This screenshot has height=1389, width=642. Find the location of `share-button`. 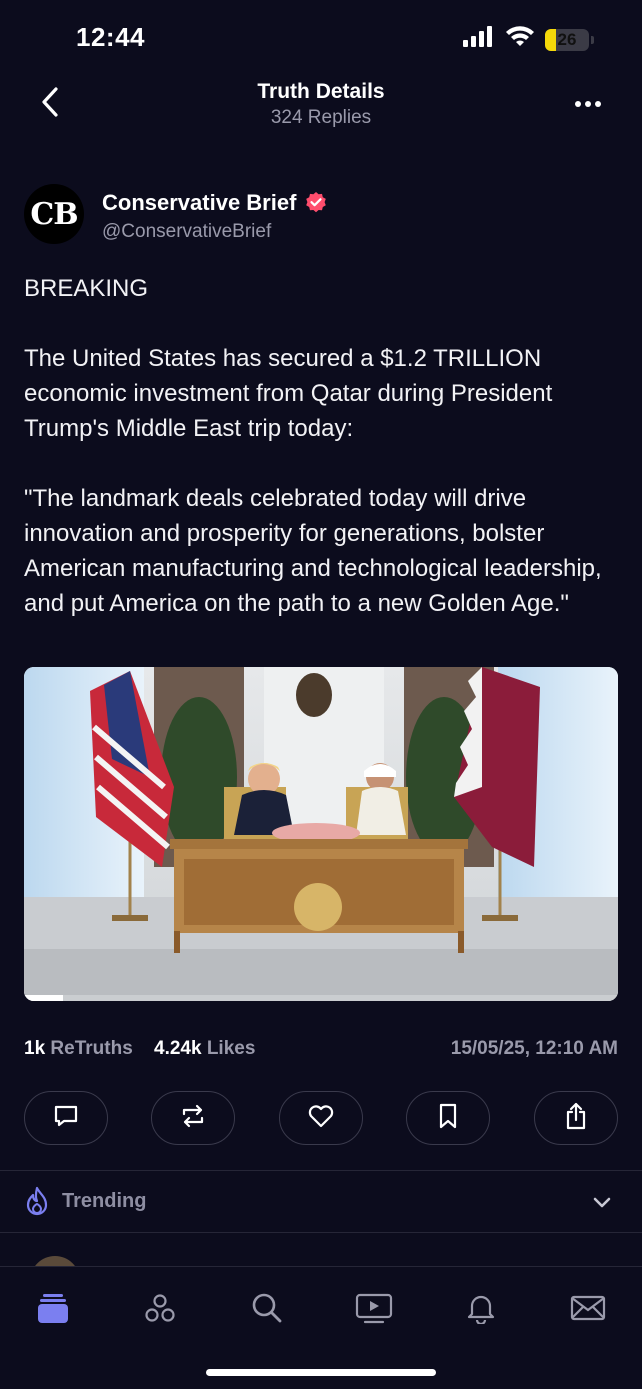

share-button is located at coordinates (576, 1118).